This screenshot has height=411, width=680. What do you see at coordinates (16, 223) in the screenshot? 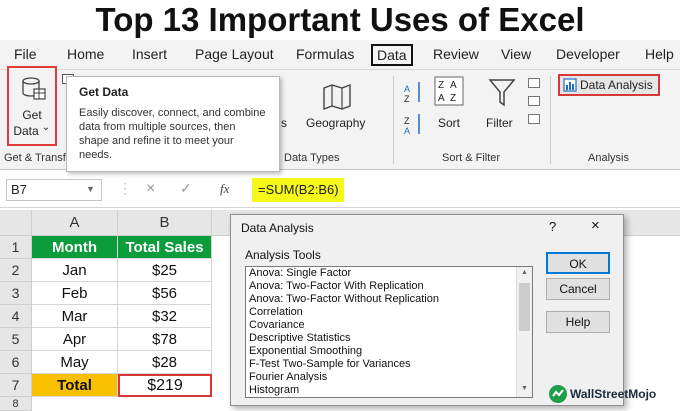
I see `select-all-corner` at bounding box center [16, 223].